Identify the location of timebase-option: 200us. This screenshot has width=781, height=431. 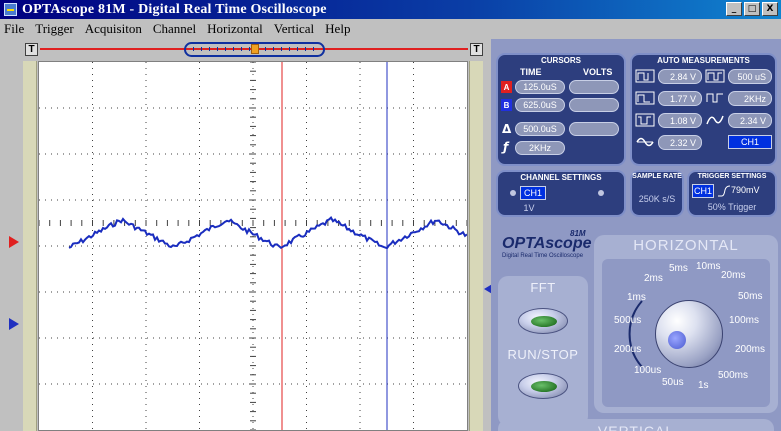
(627, 349).